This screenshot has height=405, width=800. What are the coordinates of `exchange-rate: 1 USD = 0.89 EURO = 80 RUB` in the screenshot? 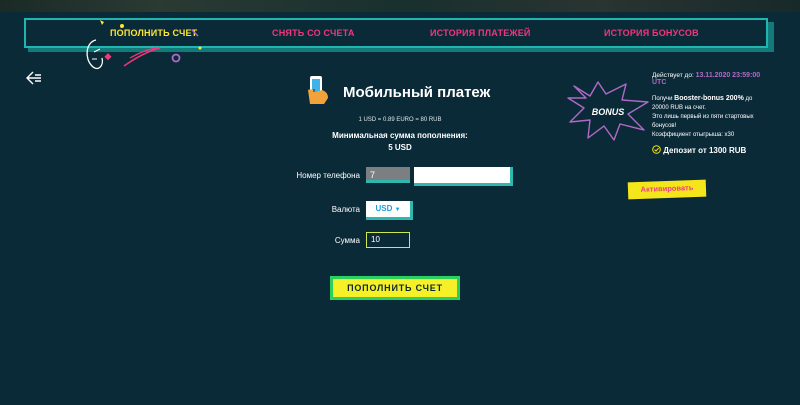 It's located at (400, 120).